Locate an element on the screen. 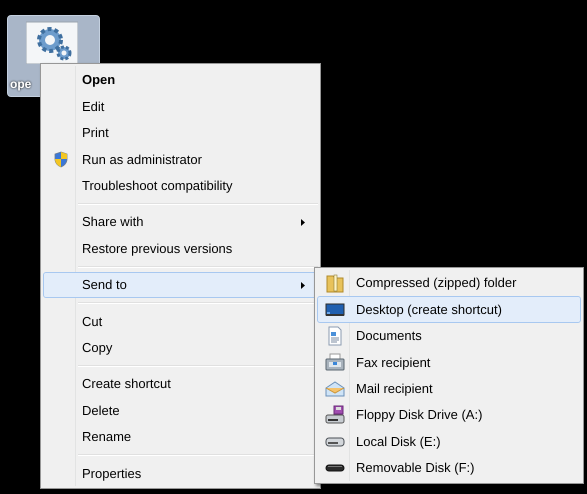 Image resolution: width=587 pixels, height=494 pixels. document-icon is located at coordinates (335, 336).